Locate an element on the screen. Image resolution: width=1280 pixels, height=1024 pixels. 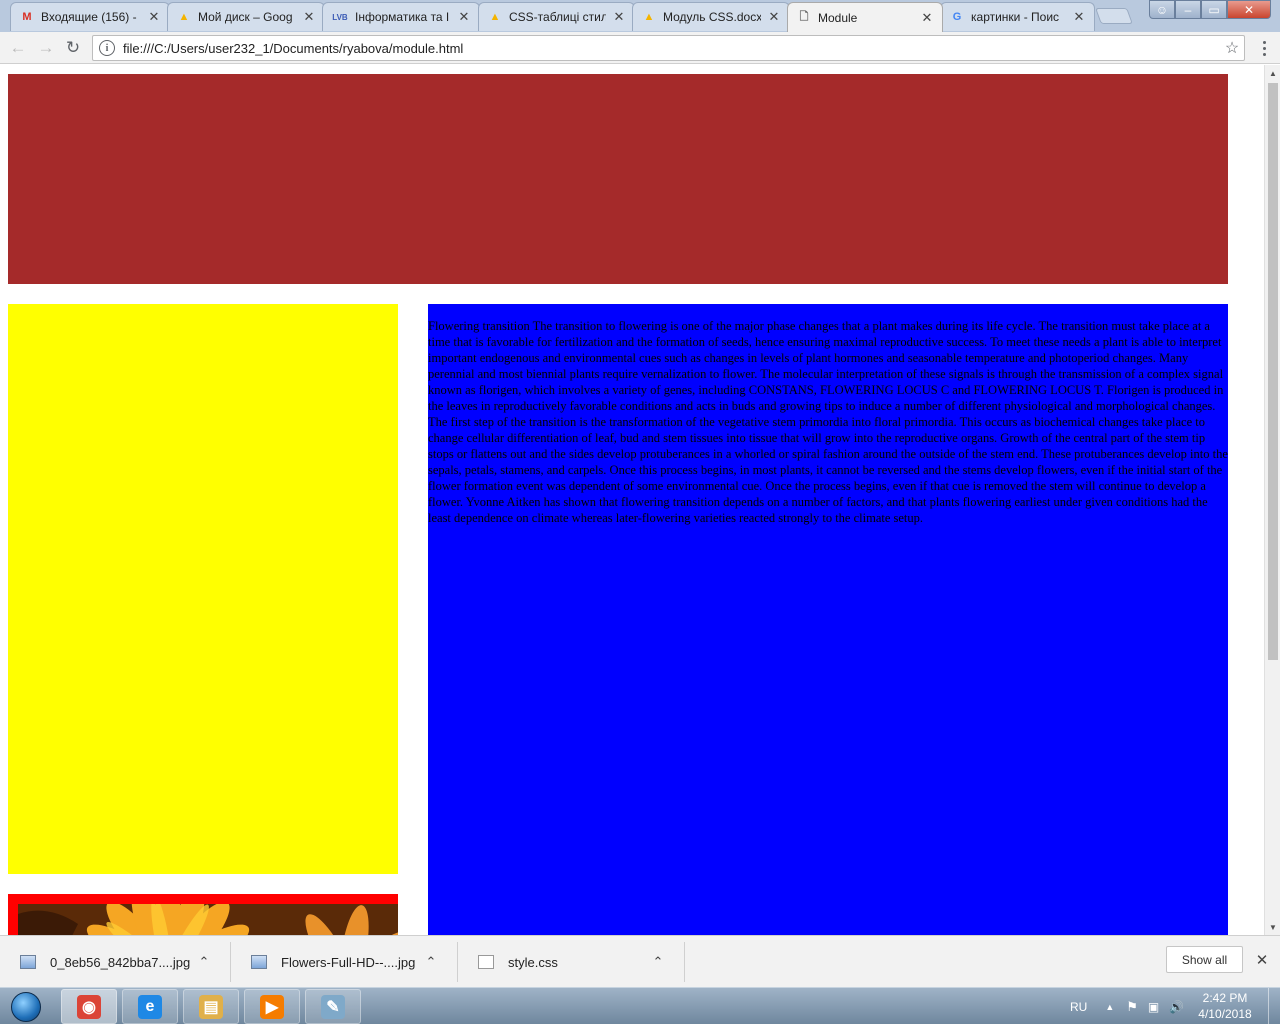
network-icon: ▣ is located at coordinates (1153, 1007).